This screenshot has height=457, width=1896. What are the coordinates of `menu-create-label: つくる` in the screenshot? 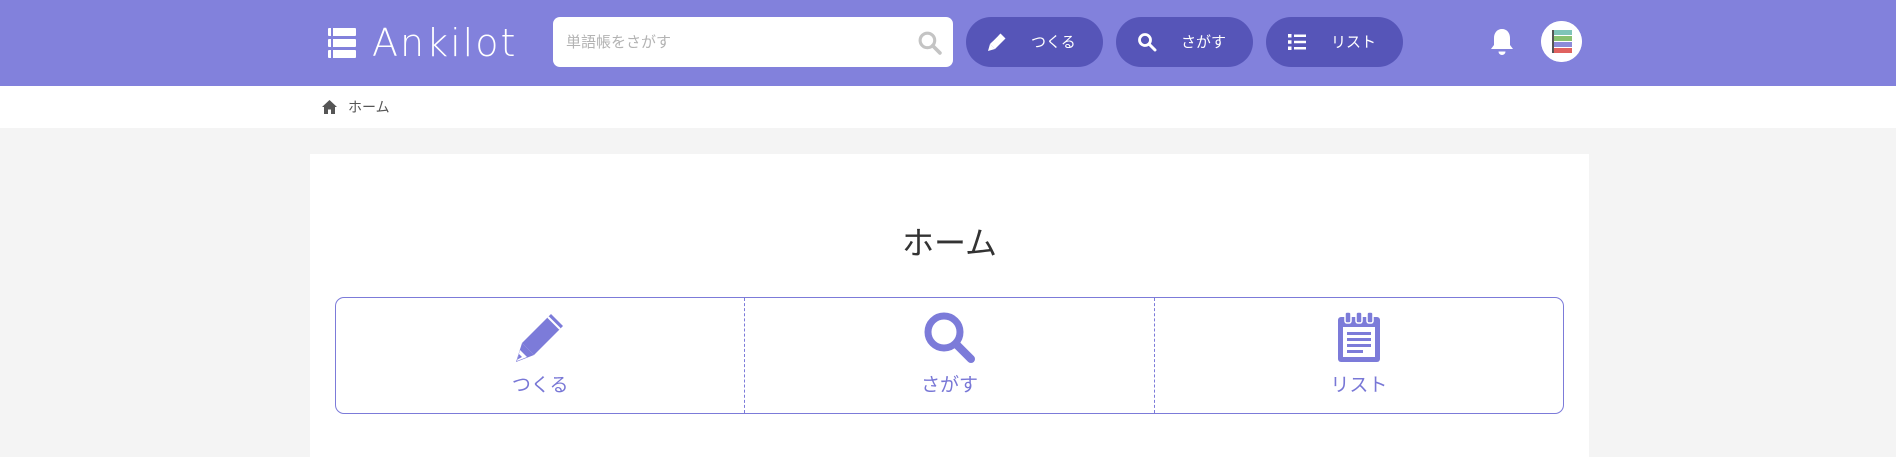 It's located at (540, 385).